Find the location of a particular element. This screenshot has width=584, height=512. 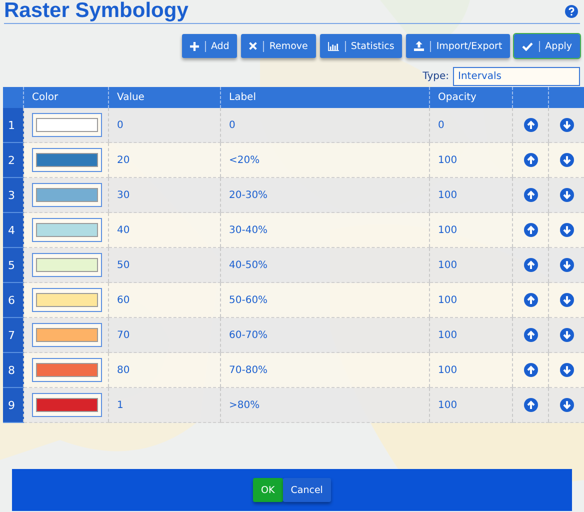

table-cell: 70 is located at coordinates (164, 335).